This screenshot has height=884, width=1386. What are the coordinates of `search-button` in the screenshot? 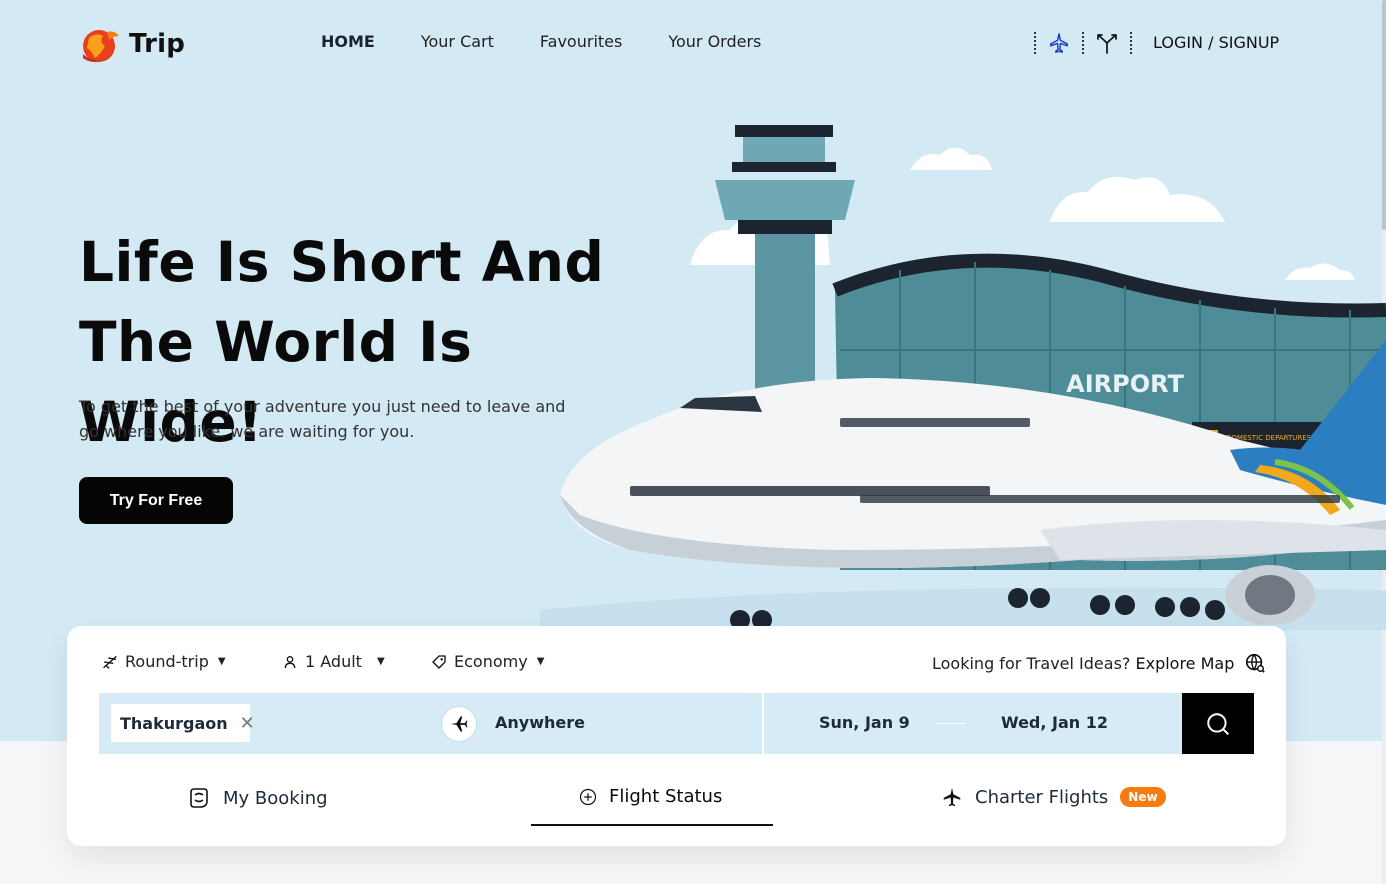 It's located at (1218, 723).